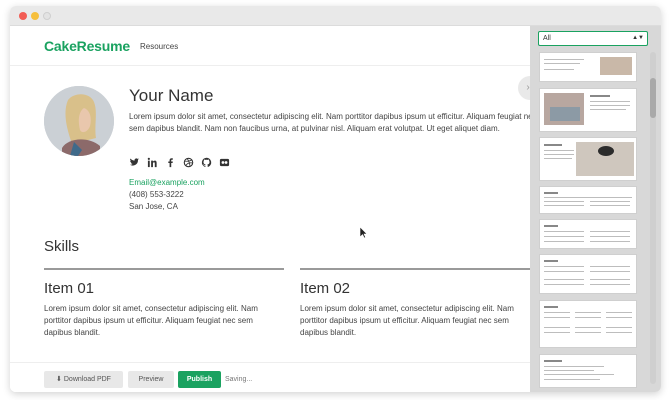 The image size is (671, 400). I want to click on flickr-icon, so click(224, 162).